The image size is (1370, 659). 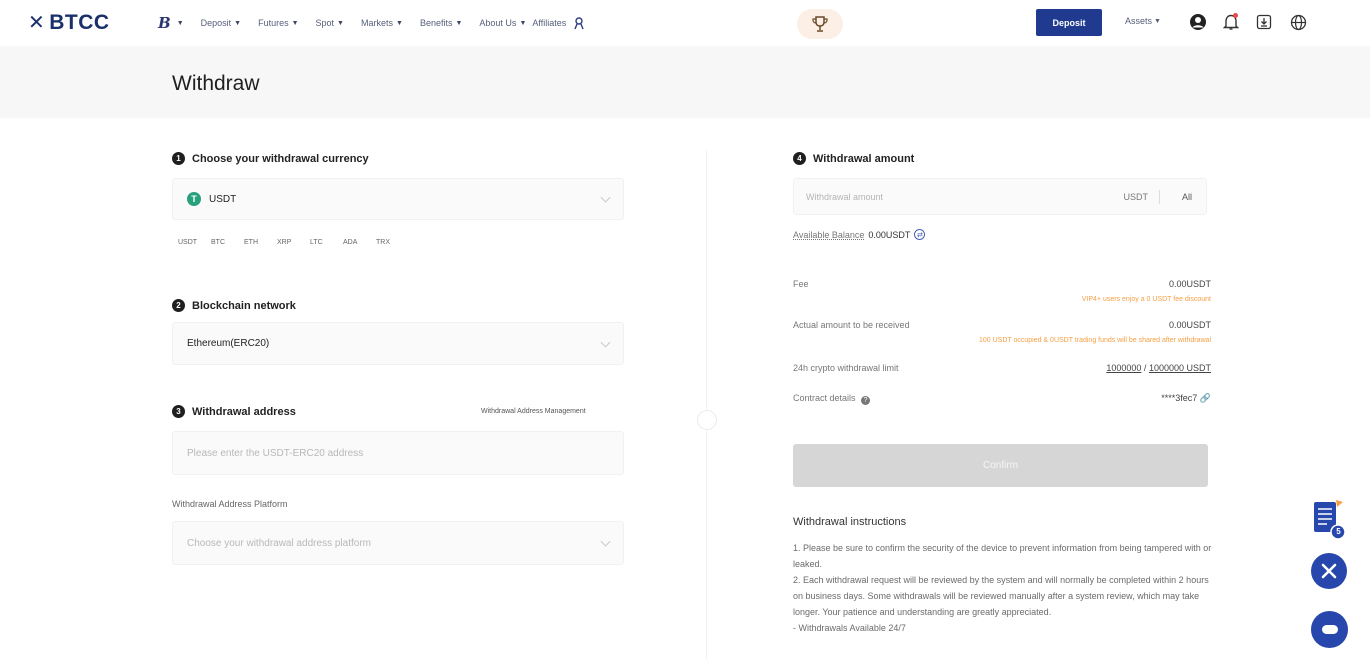 I want to click on contract-details-row: Contract details ? ****3fec7 🔗, so click(x=1002, y=399).